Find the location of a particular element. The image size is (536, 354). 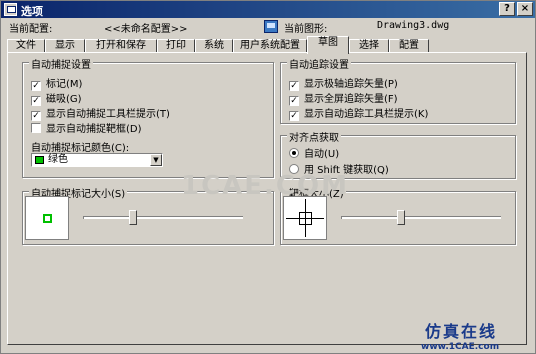

auto-acquire-radio: 自动(U) is located at coordinates (314, 152).